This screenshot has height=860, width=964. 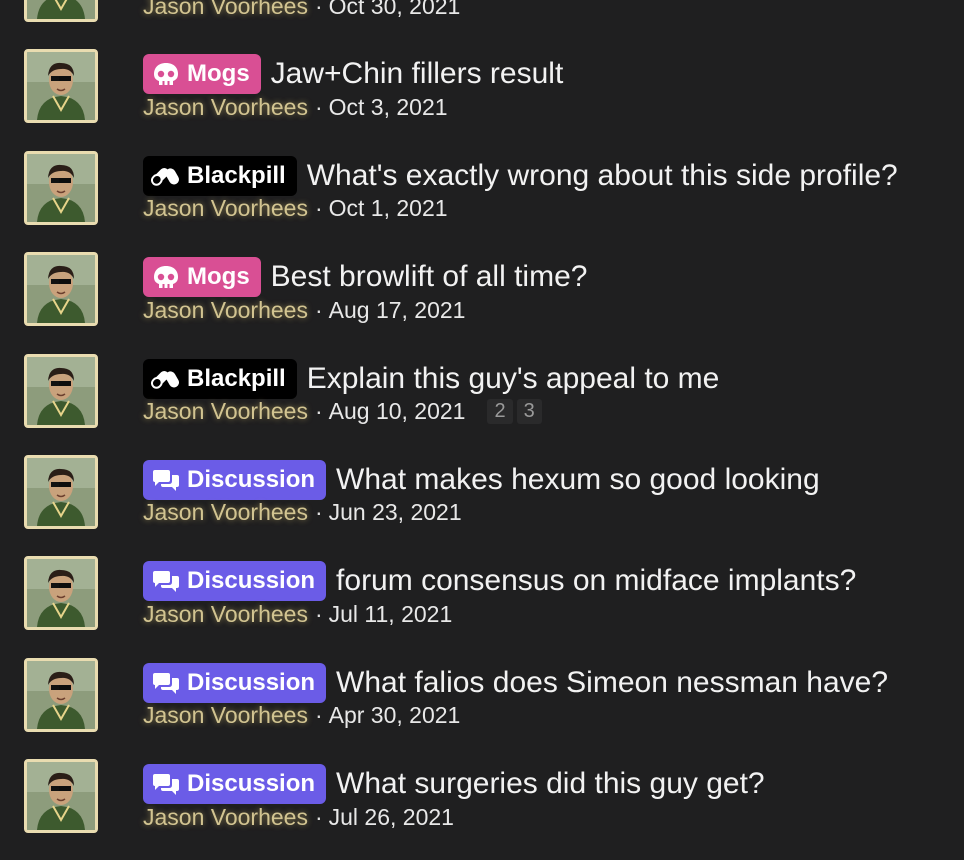 What do you see at coordinates (550, 784) in the screenshot?
I see `thread-title-link: What surgeries did this guy get?` at bounding box center [550, 784].